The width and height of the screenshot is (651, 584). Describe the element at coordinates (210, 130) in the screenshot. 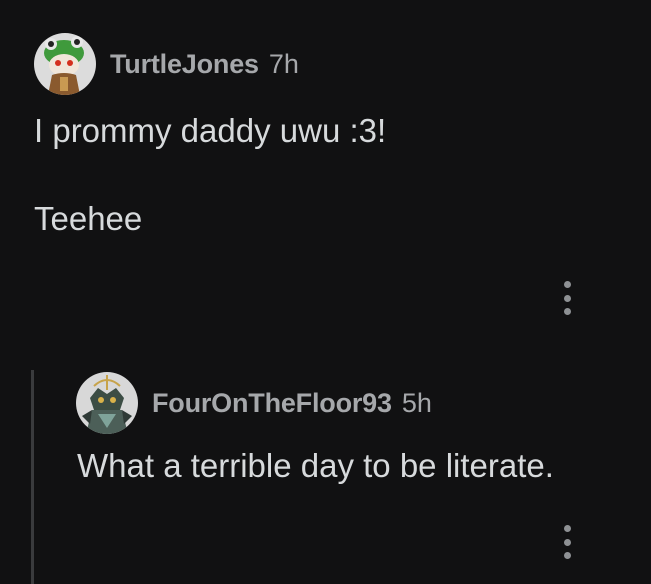

I see `comment-body-line: I prommy daddy uwu :3!` at that location.